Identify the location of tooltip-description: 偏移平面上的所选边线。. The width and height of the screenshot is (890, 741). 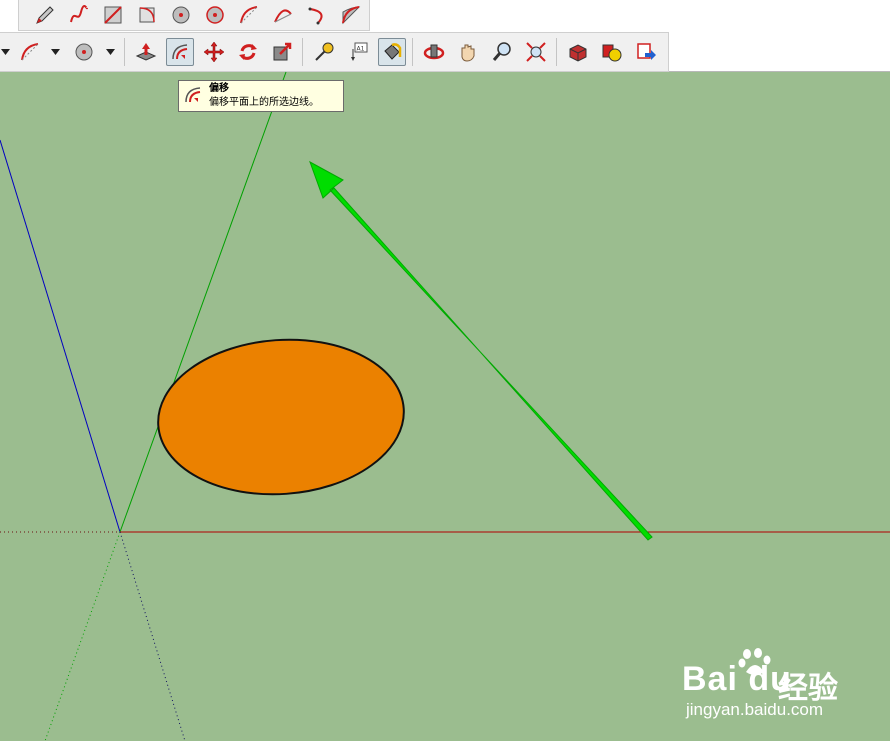
(264, 102).